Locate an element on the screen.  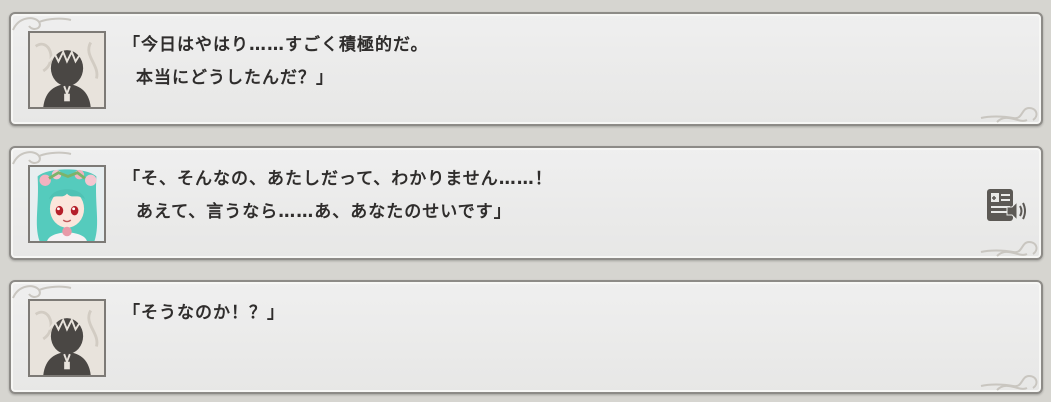
dialogue-text: 「今日はやはり……すごく積極的だ。本当にどうしたんだ？」 is located at coordinates (547, 62).